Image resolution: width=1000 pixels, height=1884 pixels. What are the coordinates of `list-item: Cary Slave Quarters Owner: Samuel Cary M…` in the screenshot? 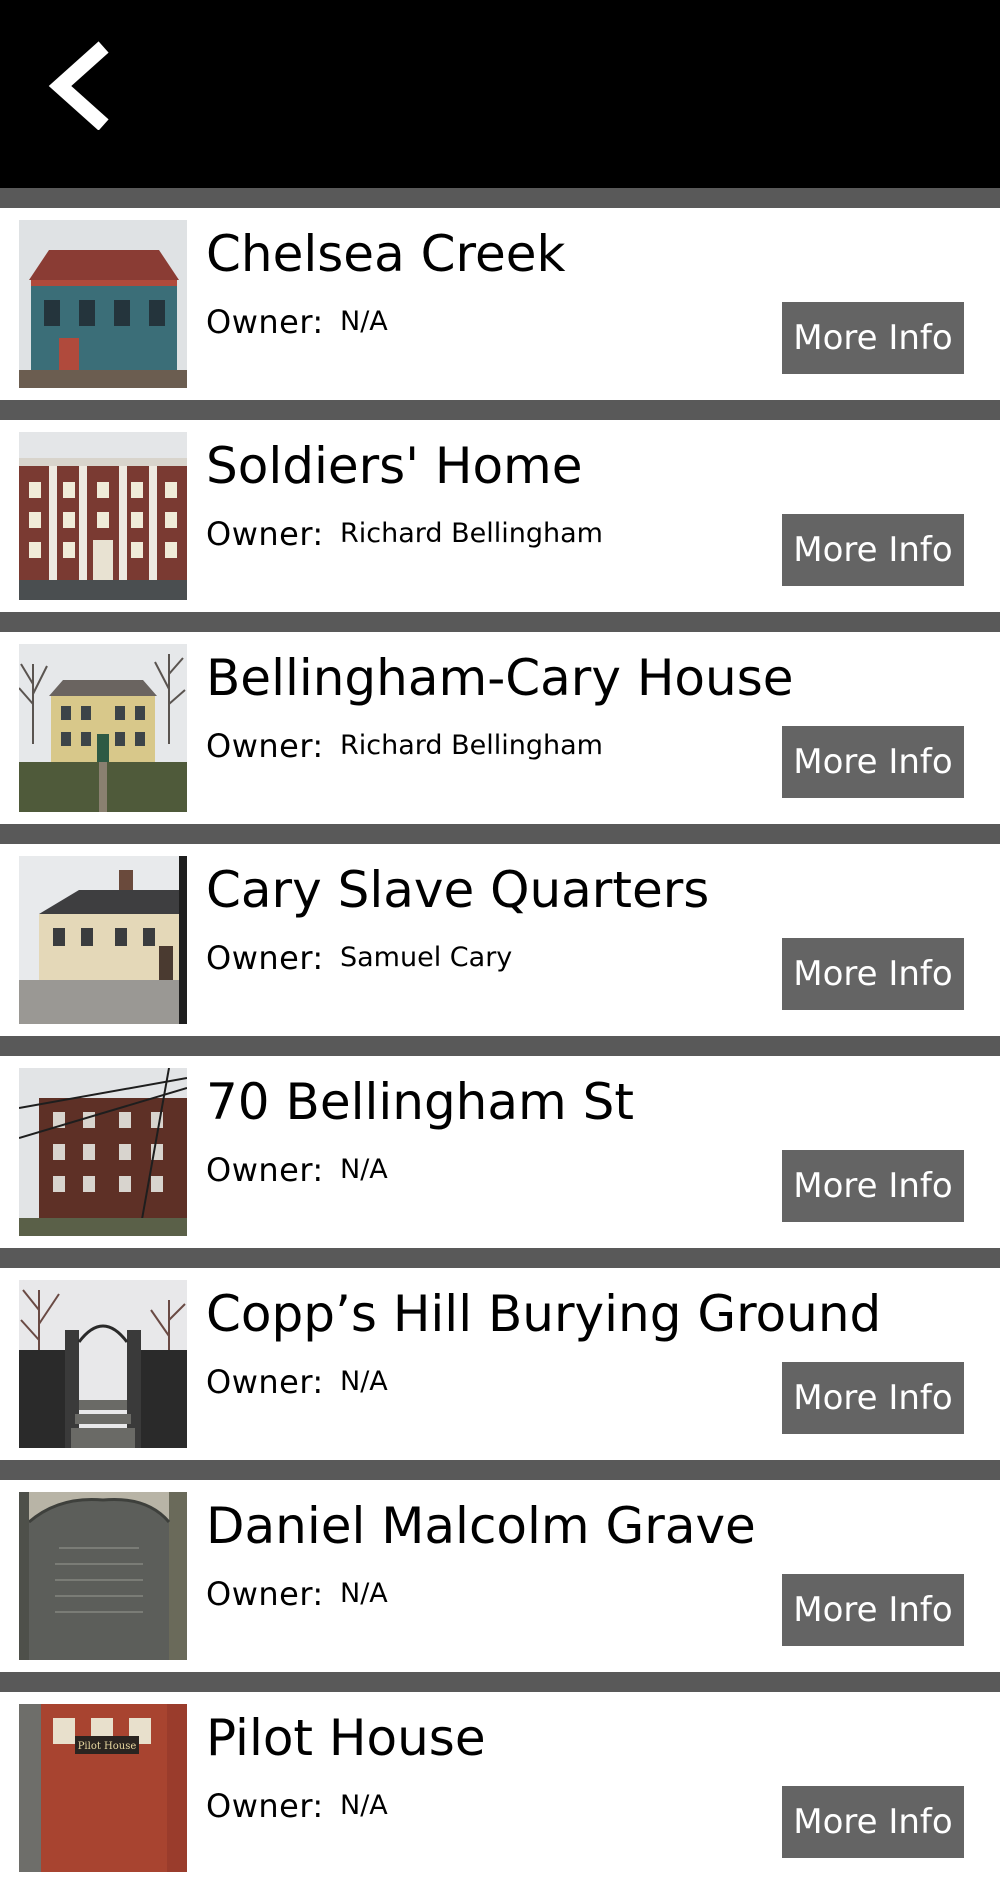 It's located at (500, 940).